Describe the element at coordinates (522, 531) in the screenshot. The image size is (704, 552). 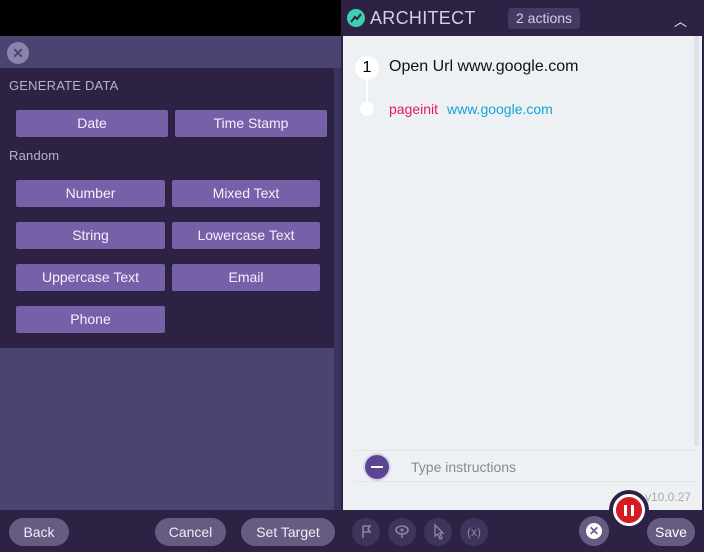
I see `bottom-toolbar: (x) ✕ Save` at that location.